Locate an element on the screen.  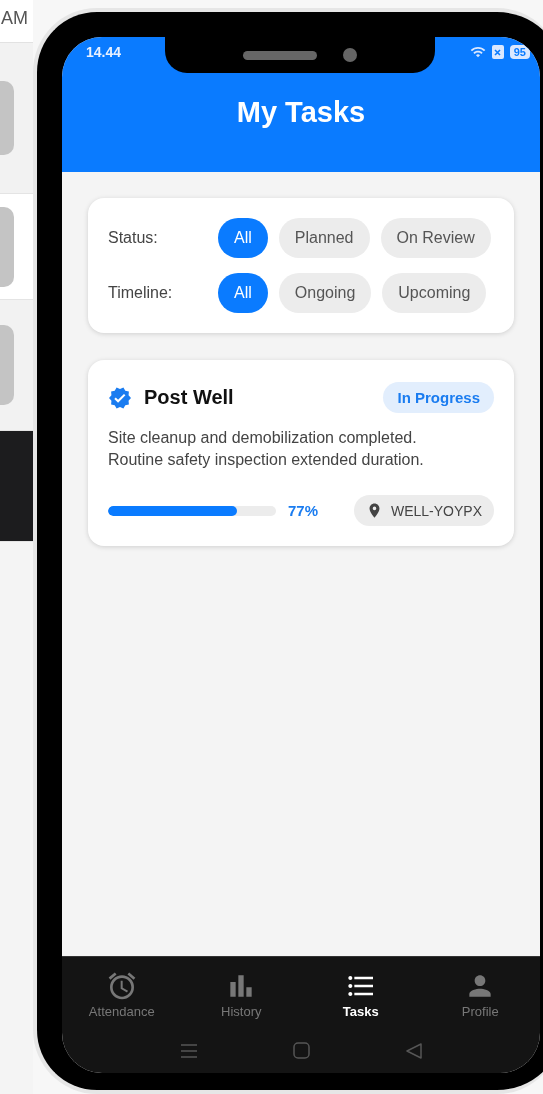
home-square-icon is located at coordinates (302, 1050).